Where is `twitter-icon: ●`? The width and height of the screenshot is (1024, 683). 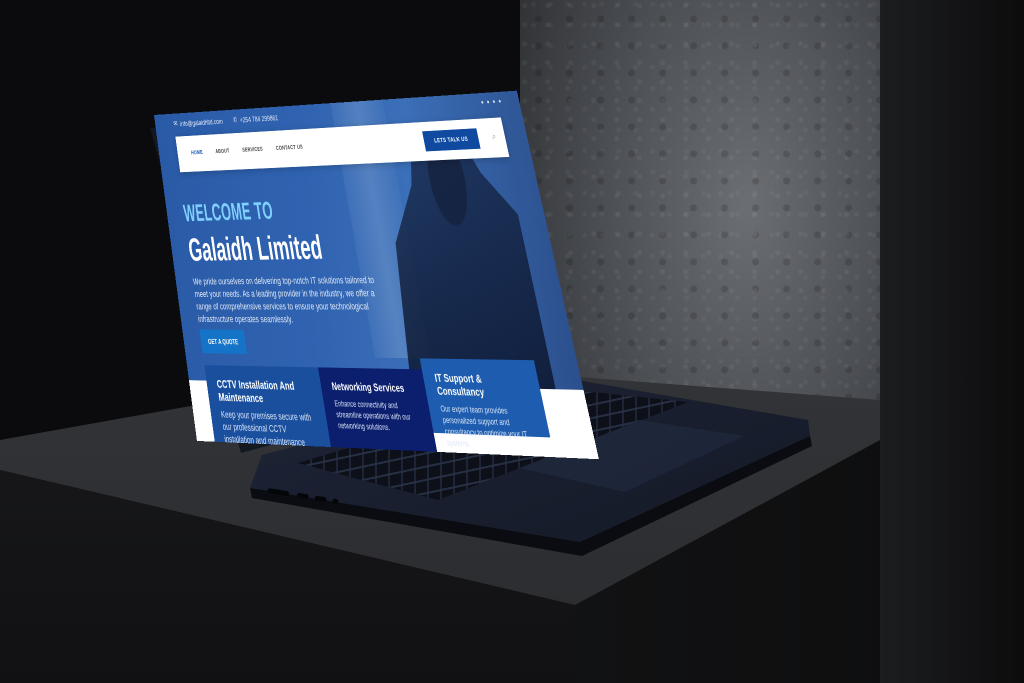
twitter-icon: ● is located at coordinates (488, 102).